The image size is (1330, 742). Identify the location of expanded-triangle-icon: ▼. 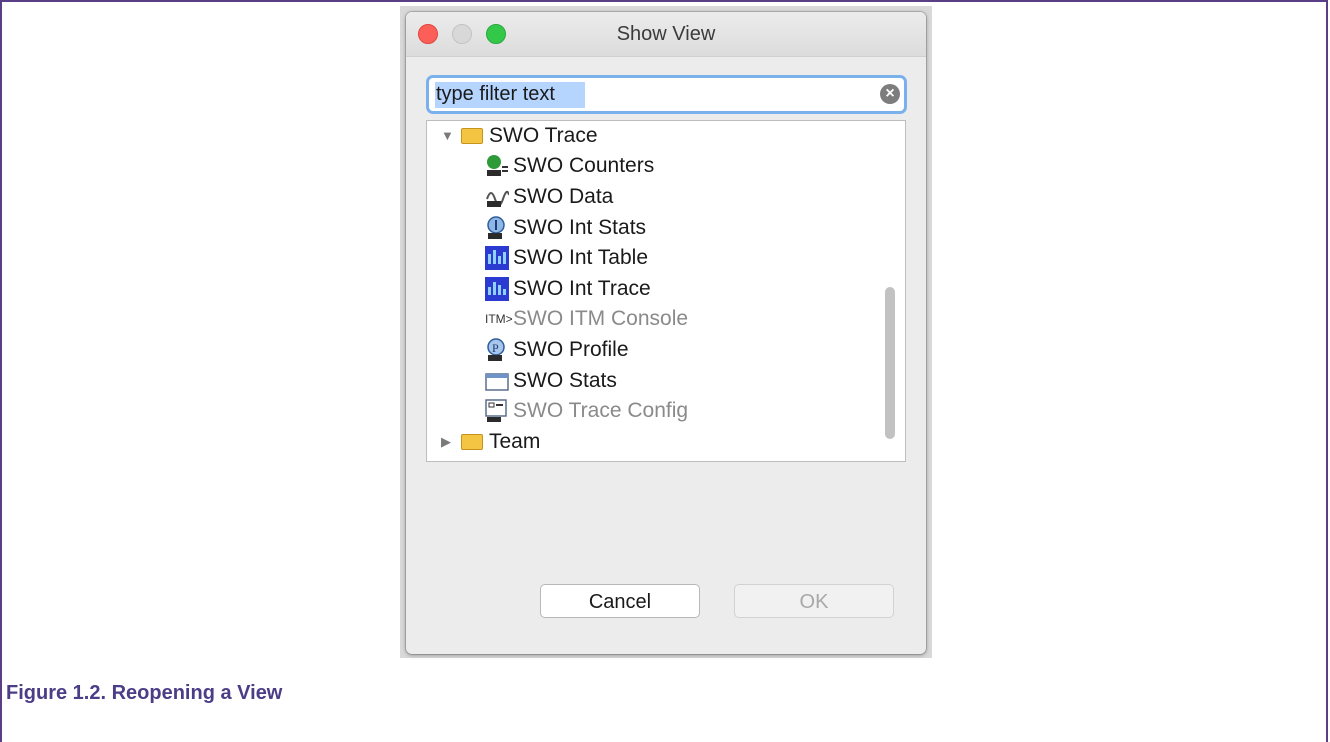
(447, 136).